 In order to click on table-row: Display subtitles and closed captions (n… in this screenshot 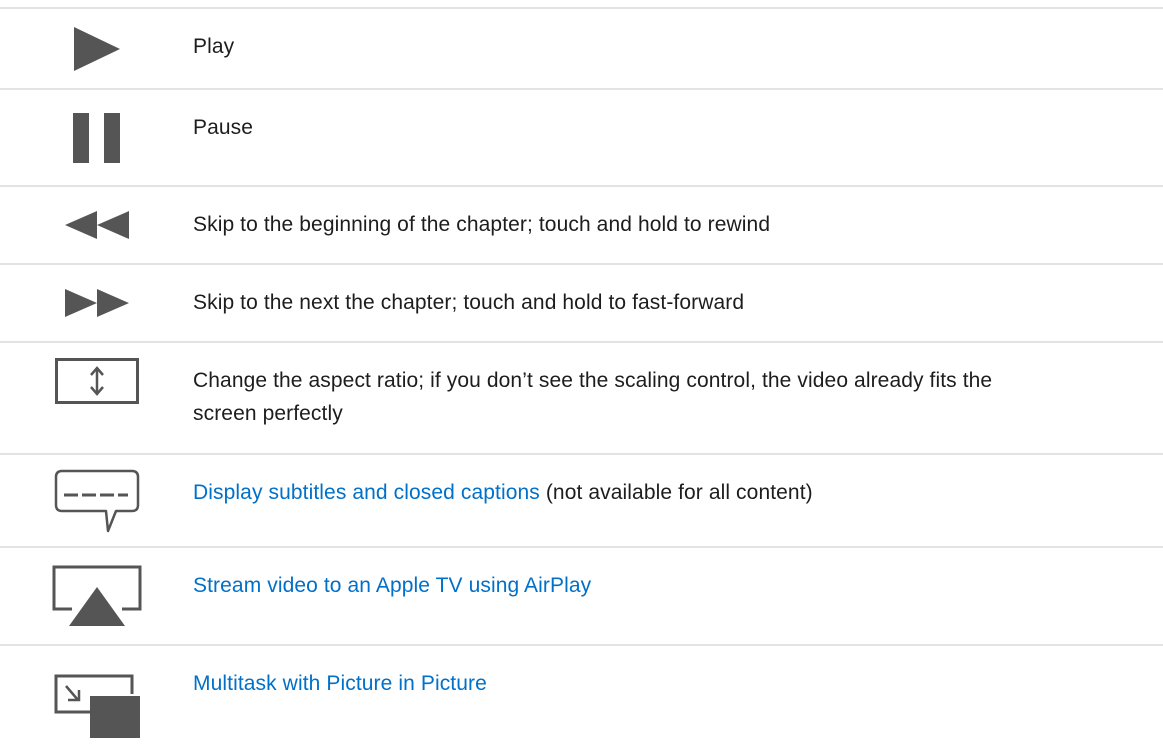, I will do `click(581, 501)`.